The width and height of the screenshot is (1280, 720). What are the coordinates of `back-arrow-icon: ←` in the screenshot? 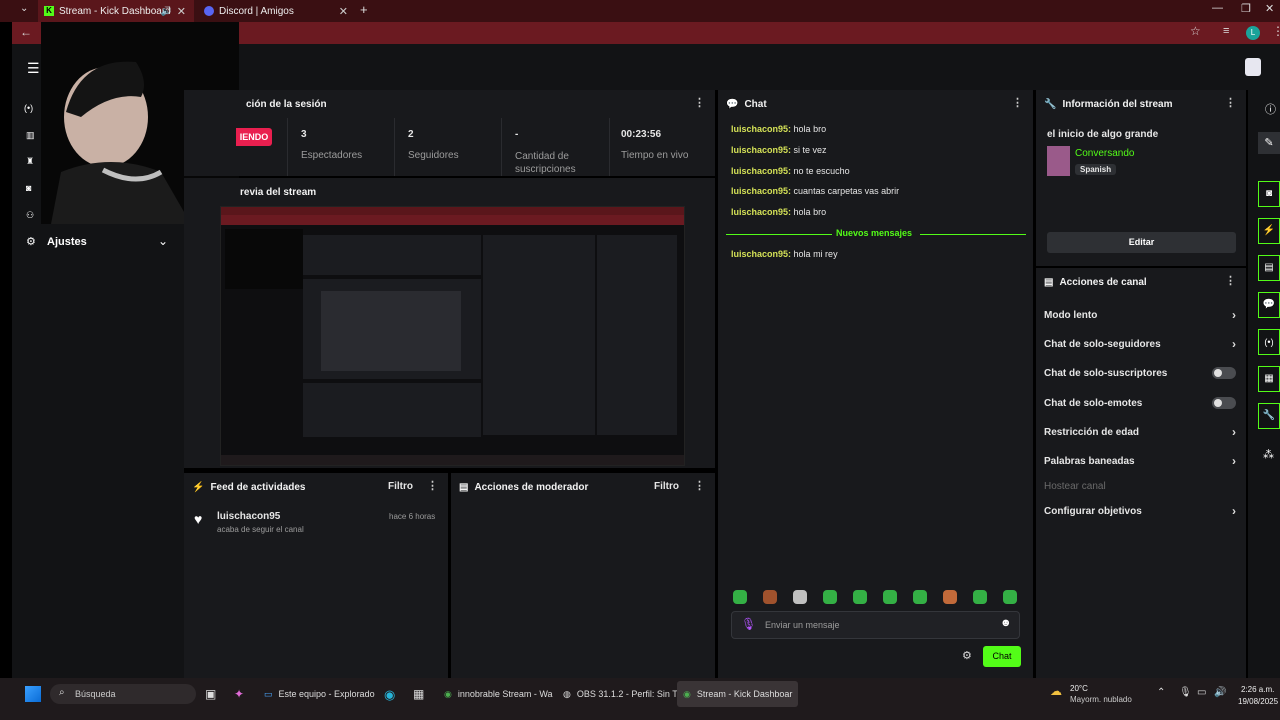 It's located at (26, 32).